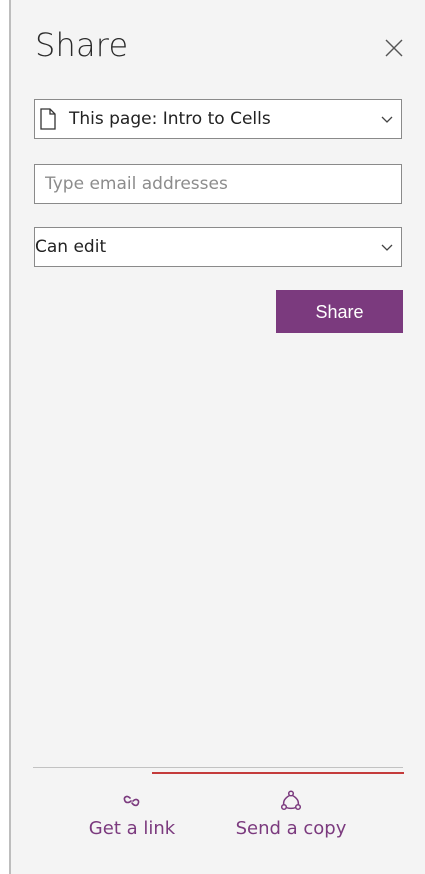 This screenshot has width=425, height=874. I want to click on close-icon, so click(394, 48).